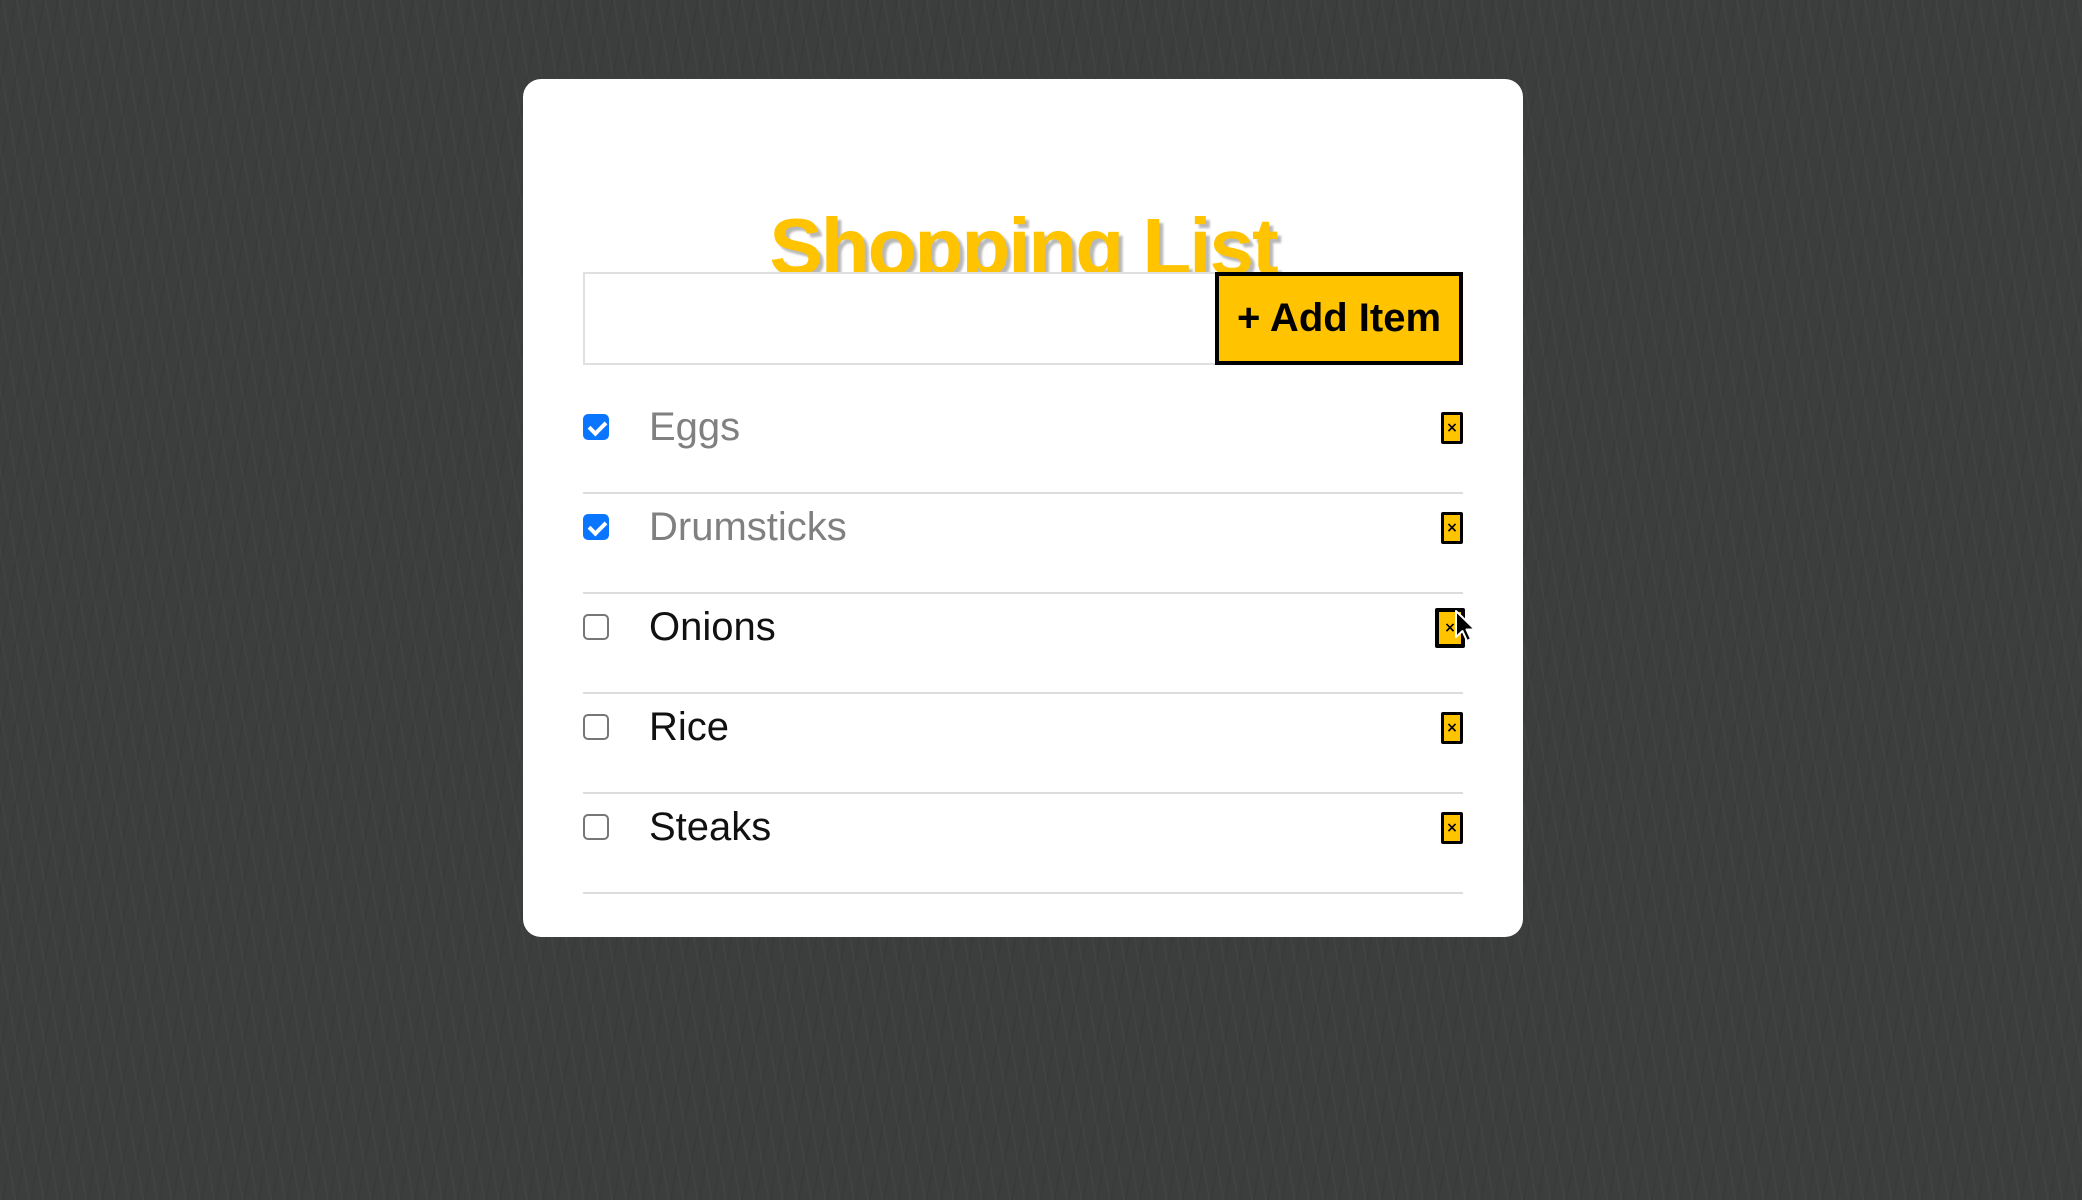  What do you see at coordinates (710, 827) in the screenshot?
I see `item-label: Steaks` at bounding box center [710, 827].